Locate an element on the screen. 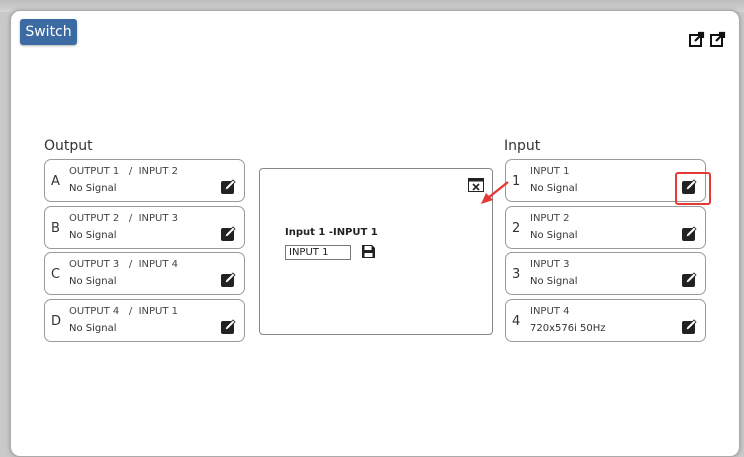 This screenshot has height=457, width=744. output-box-b: B OUTPUT 2 / INPUT 3 No Signal is located at coordinates (144, 227).